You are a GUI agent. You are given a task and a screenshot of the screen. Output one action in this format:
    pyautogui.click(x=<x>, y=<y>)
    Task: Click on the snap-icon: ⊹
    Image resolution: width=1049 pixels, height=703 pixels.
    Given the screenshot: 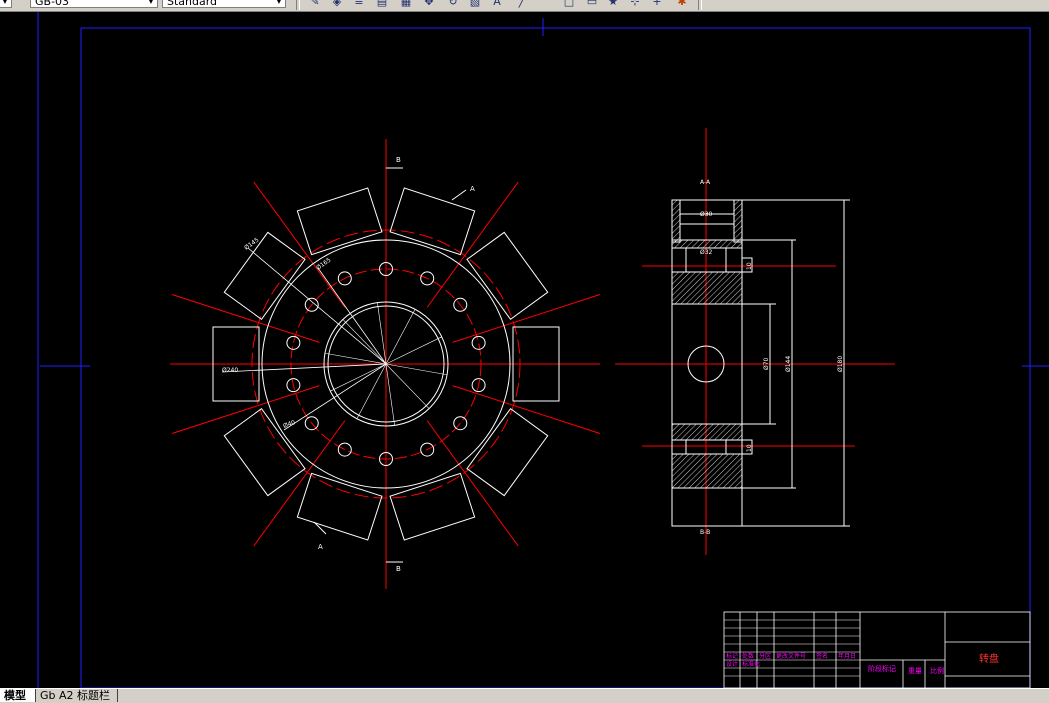 What is the action you would take?
    pyautogui.click(x=635, y=4)
    